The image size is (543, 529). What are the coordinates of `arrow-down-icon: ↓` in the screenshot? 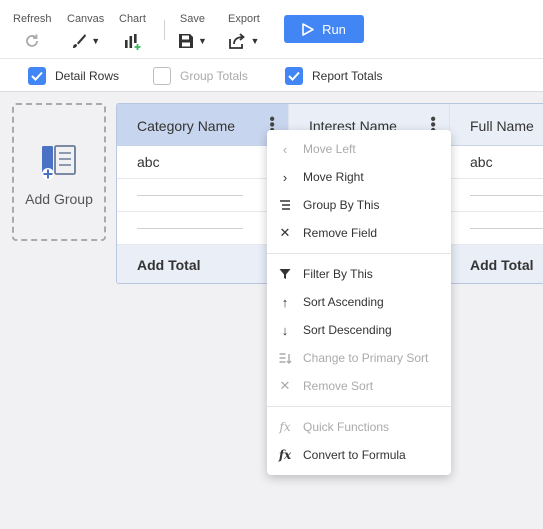 It's located at (285, 330).